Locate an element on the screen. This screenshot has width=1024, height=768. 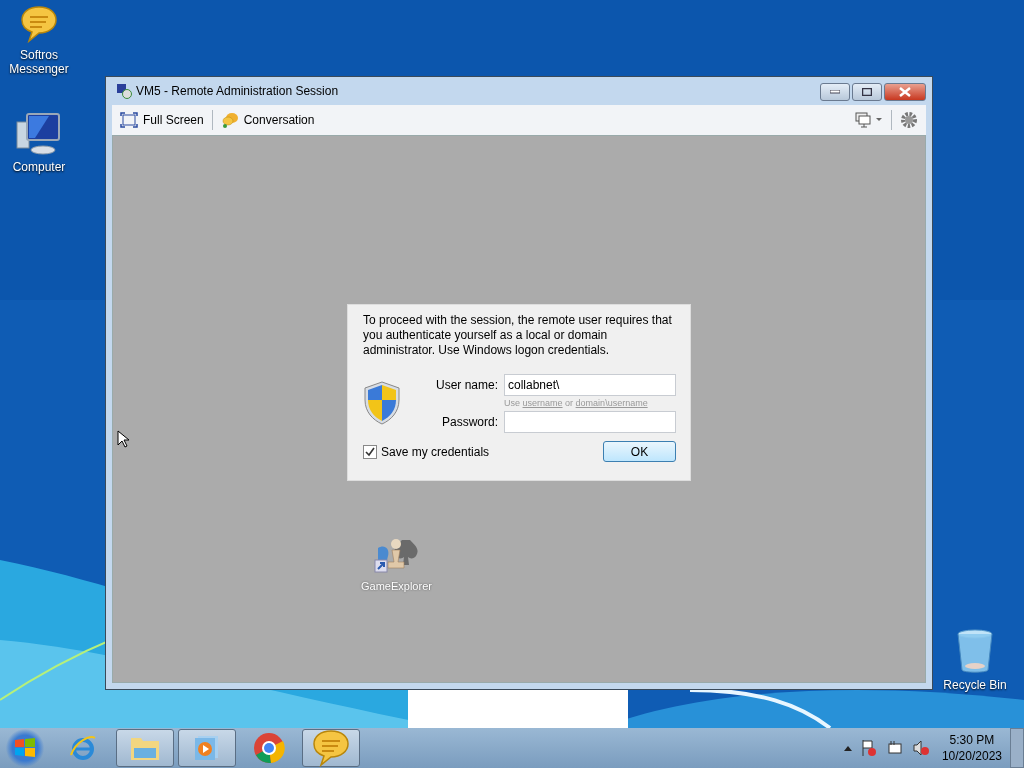
trash-bin-icon is located at coordinates (975, 651).